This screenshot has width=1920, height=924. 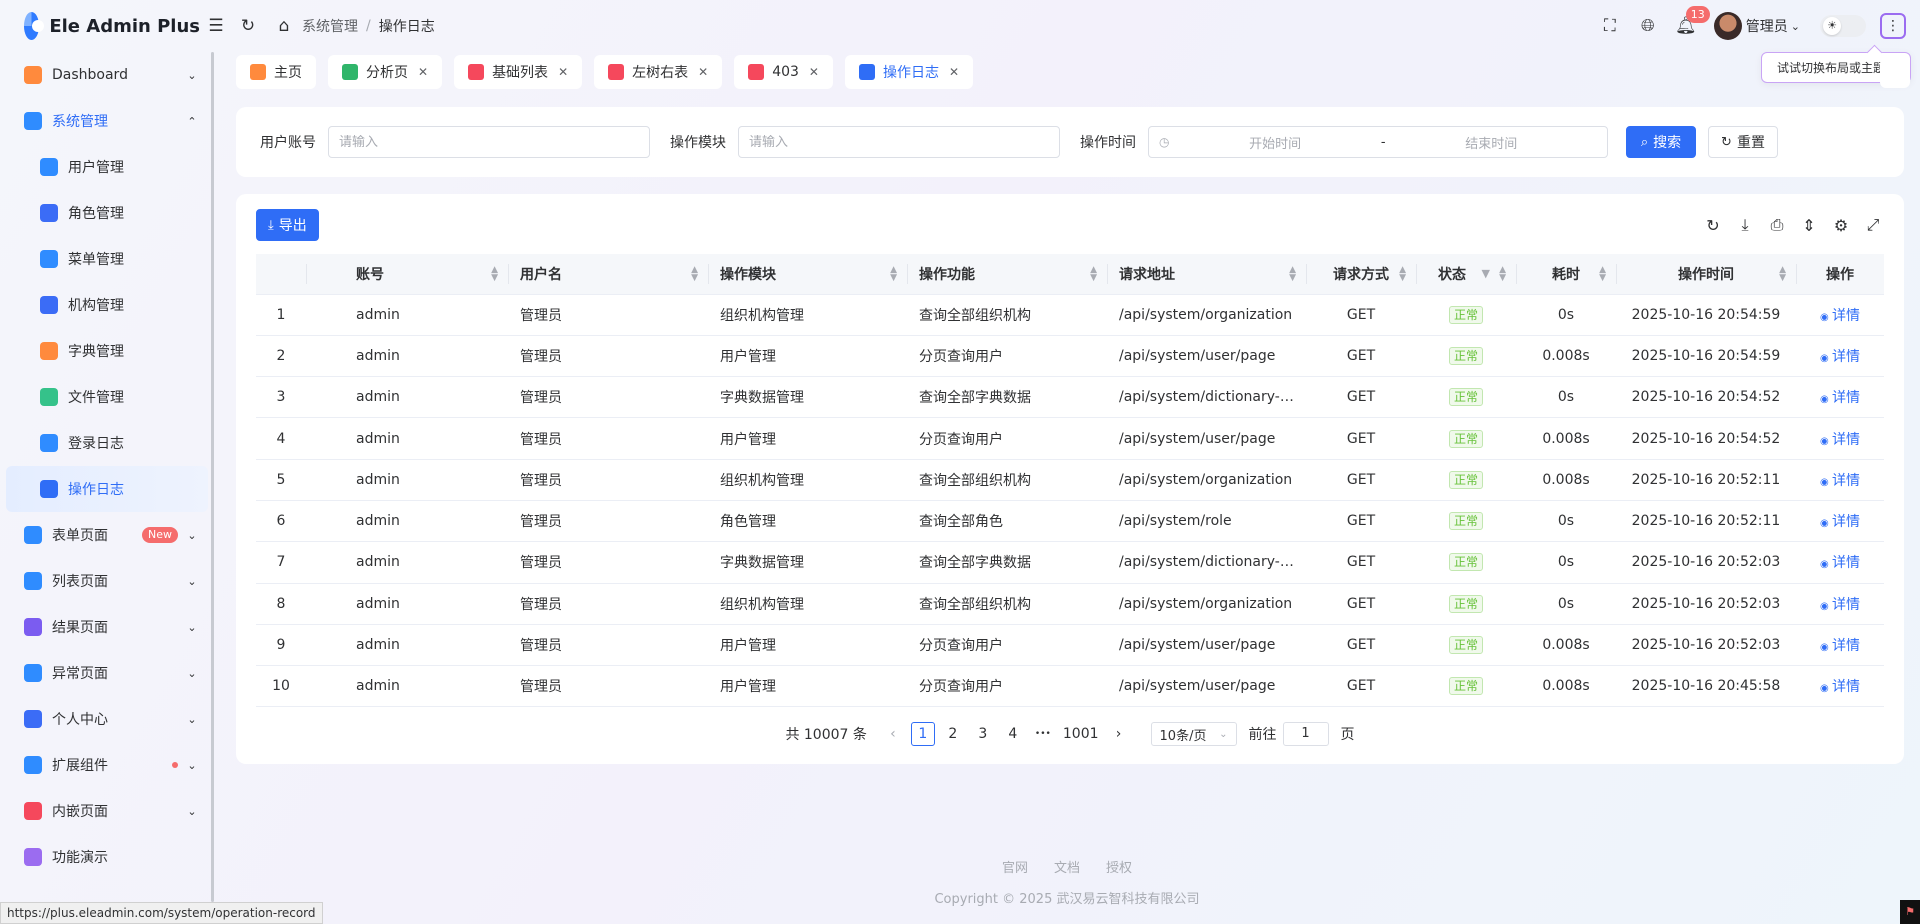 What do you see at coordinates (330, 26) in the screenshot?
I see `breadcrumb-item-system: 系统管理` at bounding box center [330, 26].